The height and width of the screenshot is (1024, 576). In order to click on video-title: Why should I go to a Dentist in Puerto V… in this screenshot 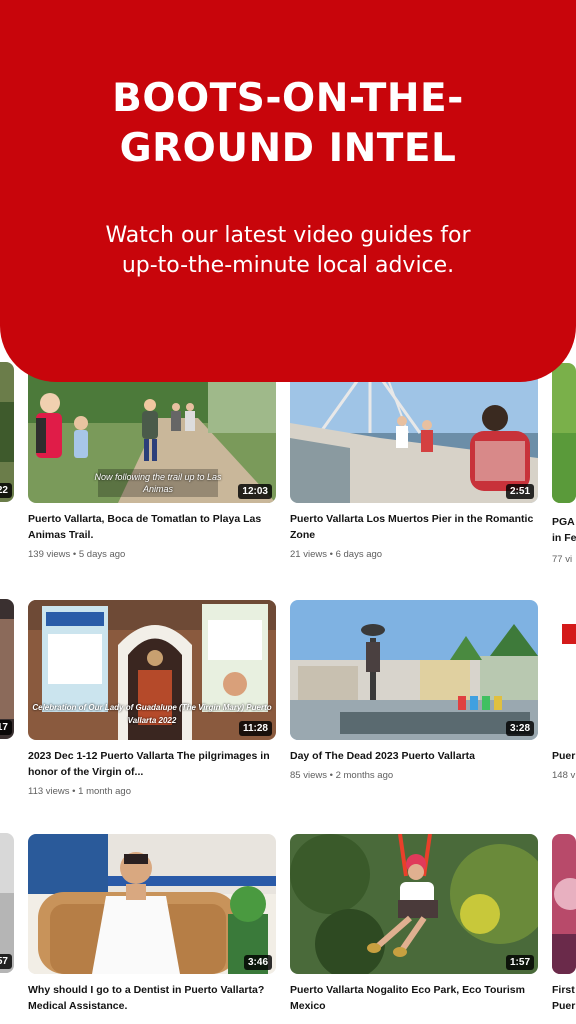, I will do `click(153, 998)`.